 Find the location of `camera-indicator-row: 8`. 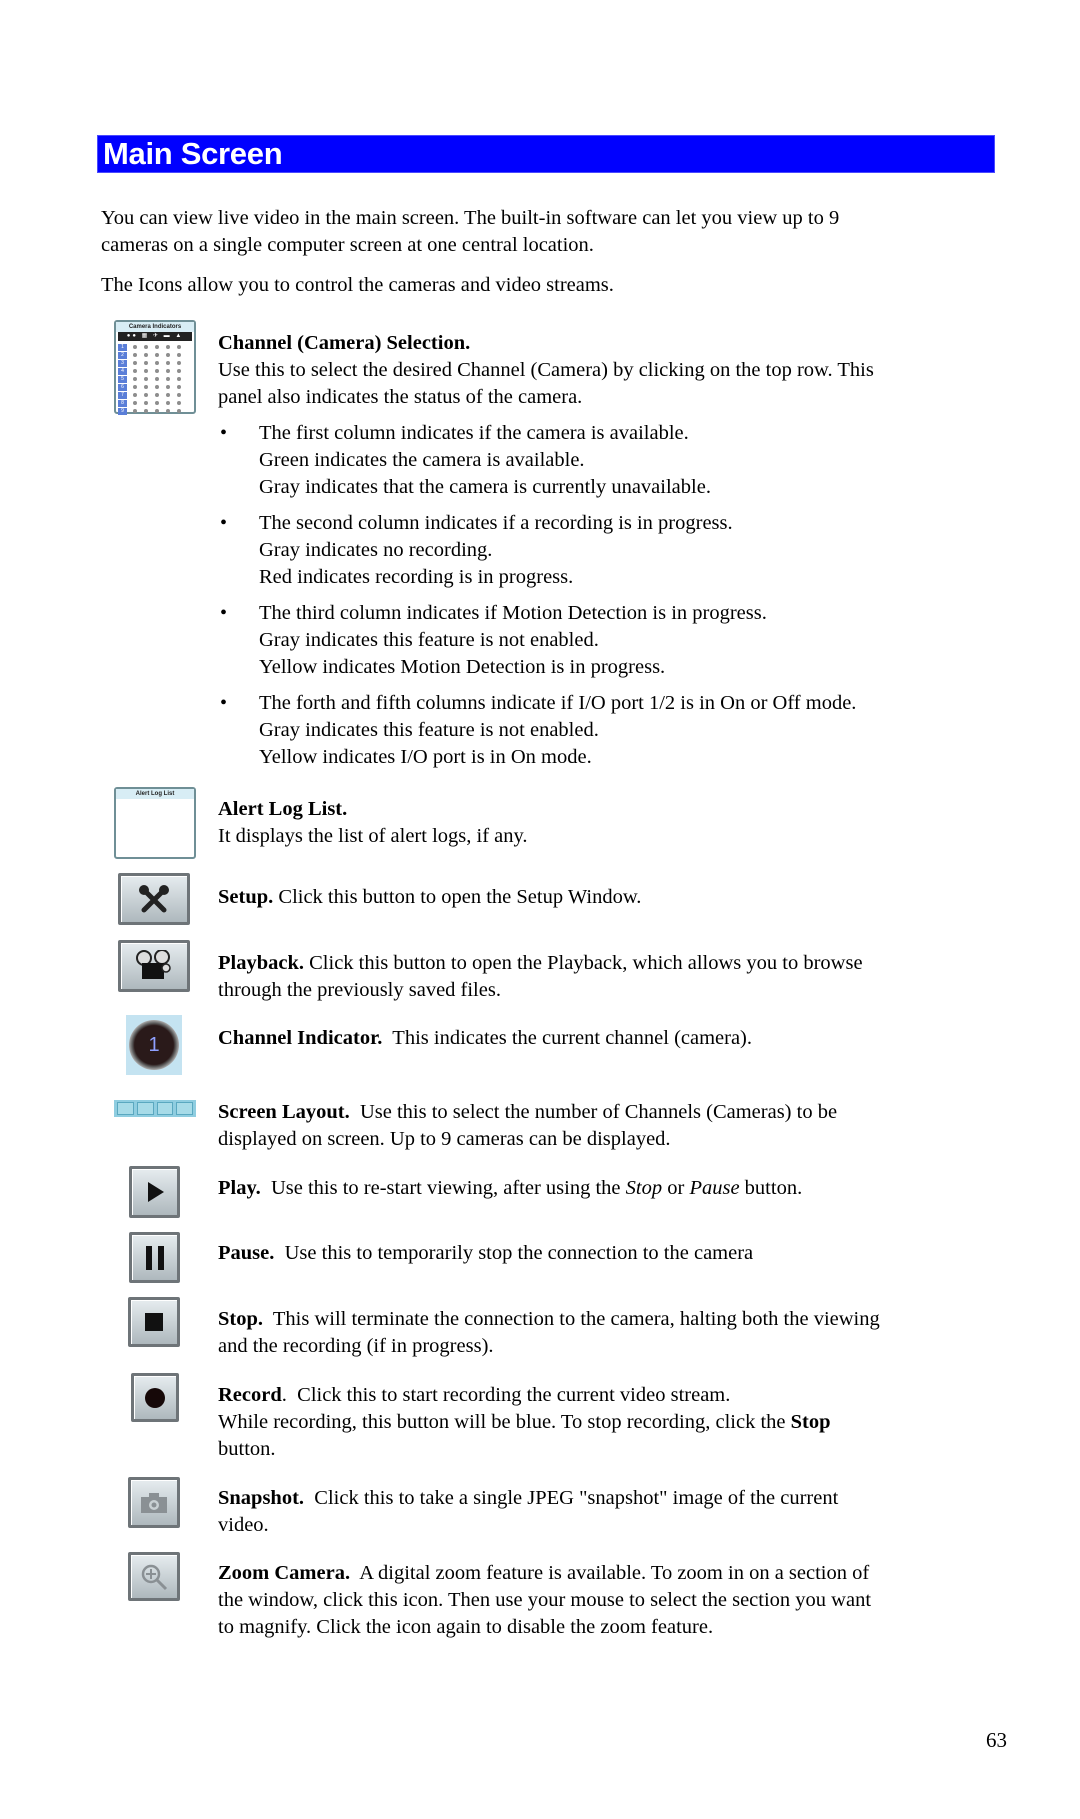

camera-indicator-row: 8 is located at coordinates (155, 403).